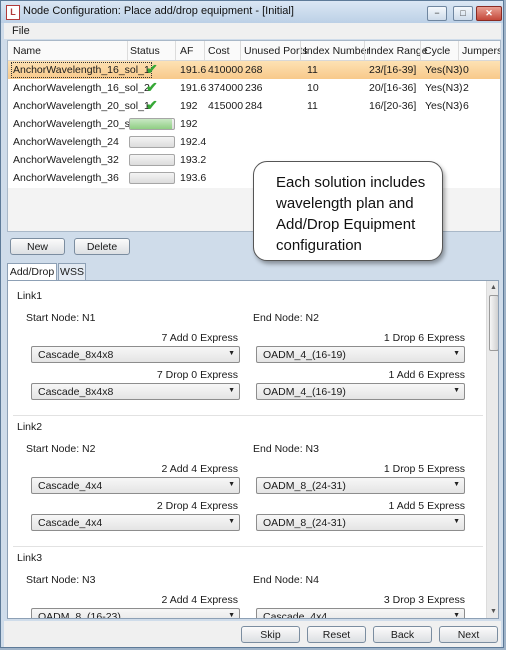  Describe the element at coordinates (135, 354) in the screenshot. I see `left-top-equipment-select: Cascade_8x4x8 ▼` at that location.